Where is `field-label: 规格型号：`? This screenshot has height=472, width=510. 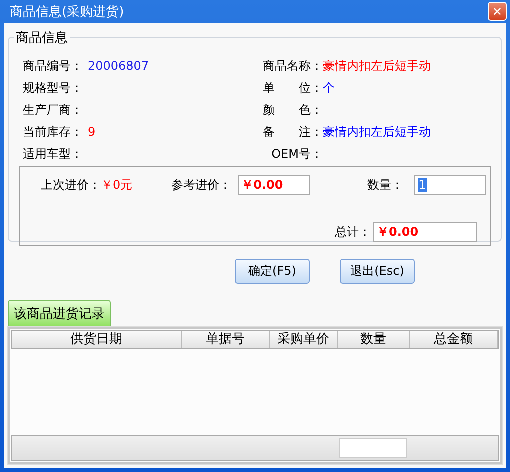 field-label: 规格型号： is located at coordinates (53, 88).